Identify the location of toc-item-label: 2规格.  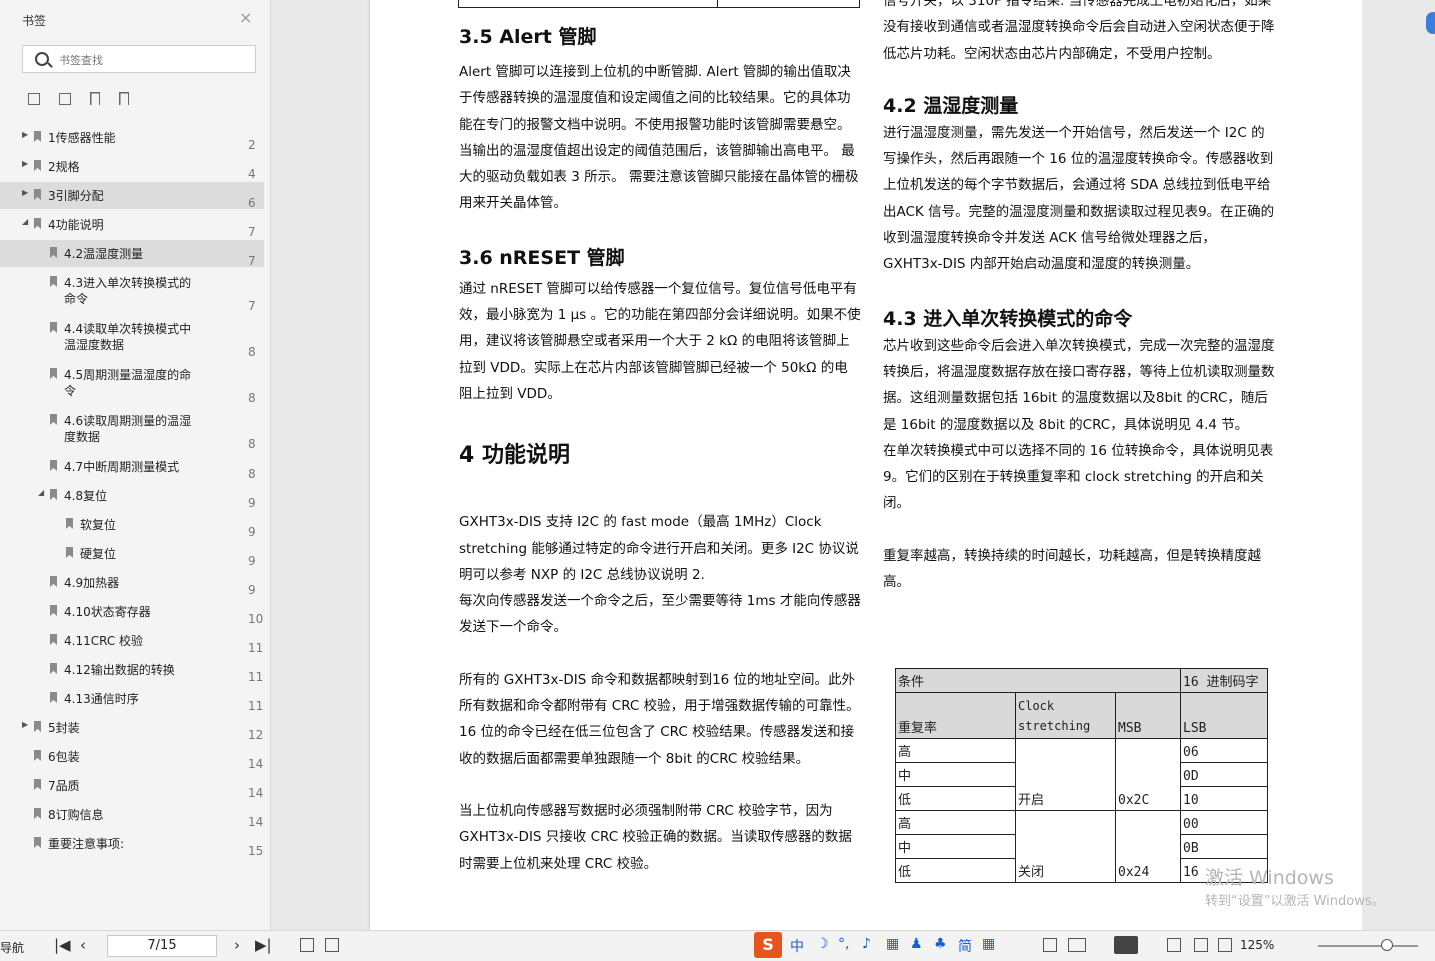
(64, 167).